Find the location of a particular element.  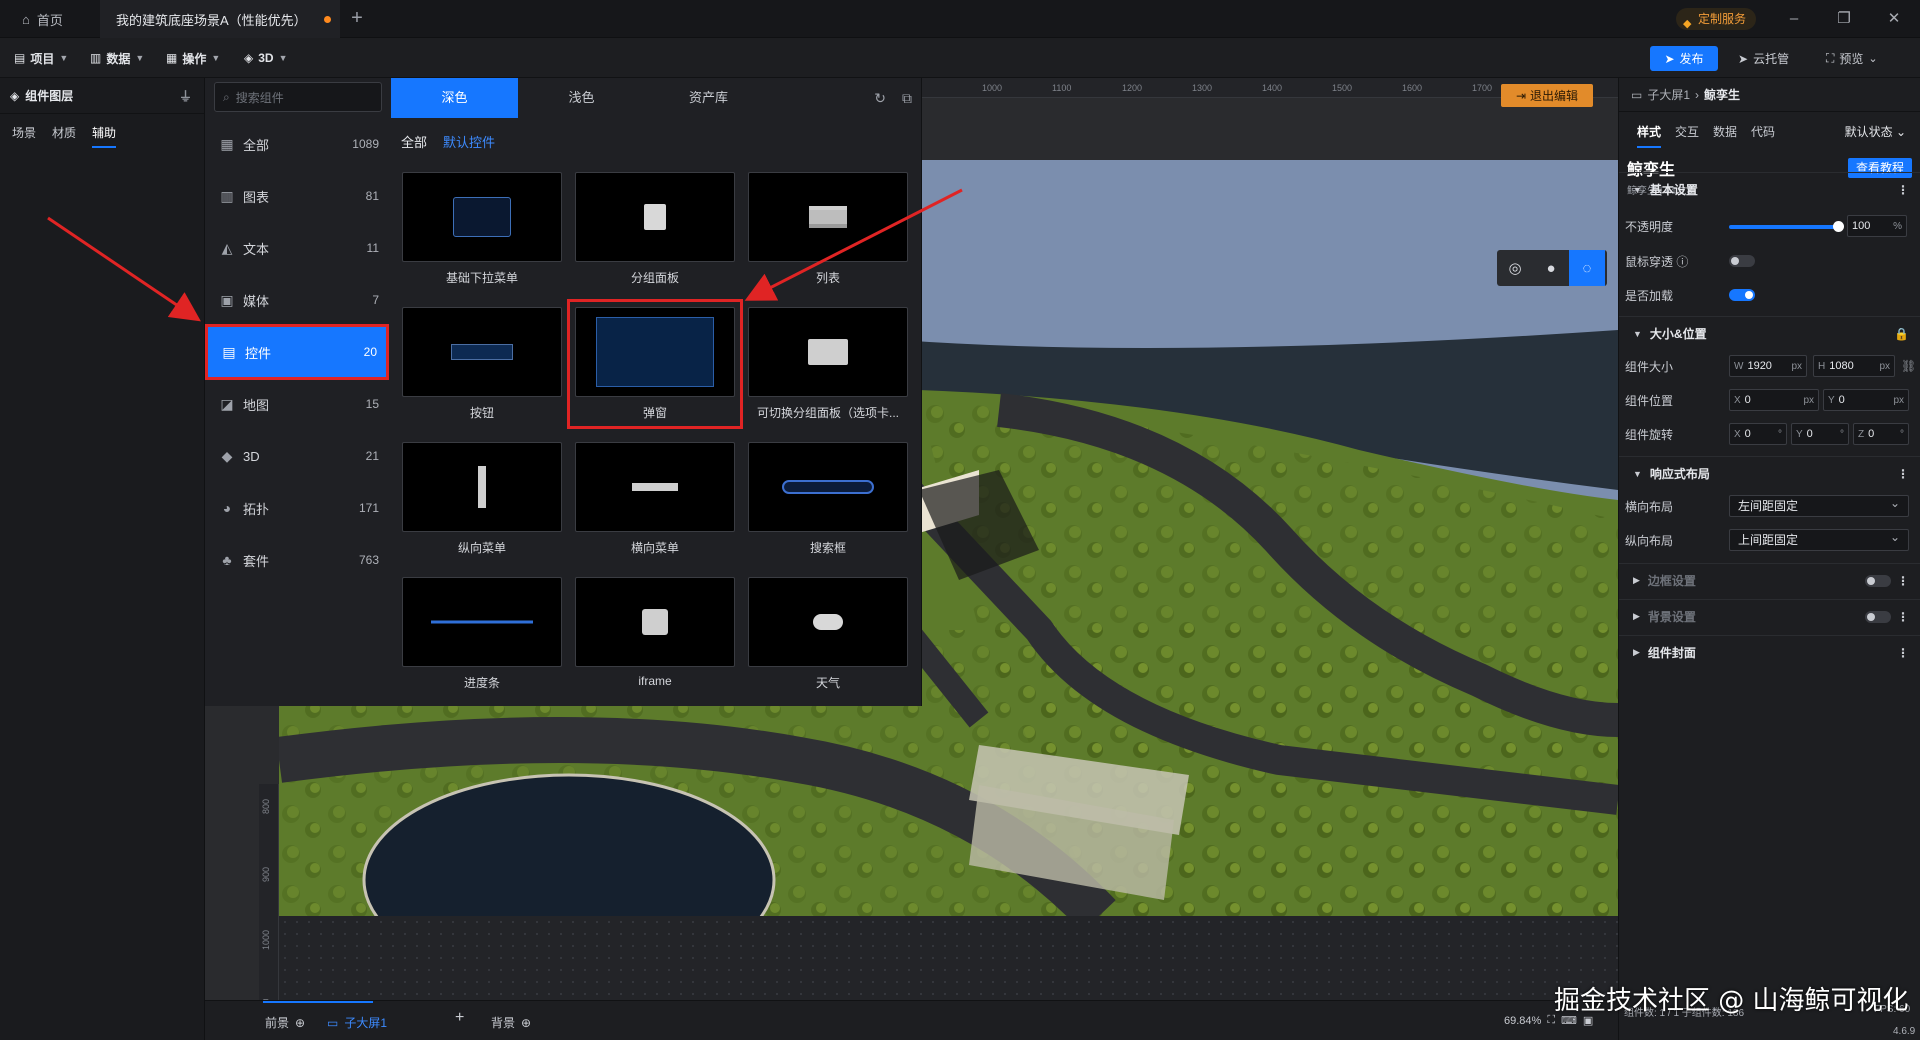

tab-material: 材质 is located at coordinates (64, 136).